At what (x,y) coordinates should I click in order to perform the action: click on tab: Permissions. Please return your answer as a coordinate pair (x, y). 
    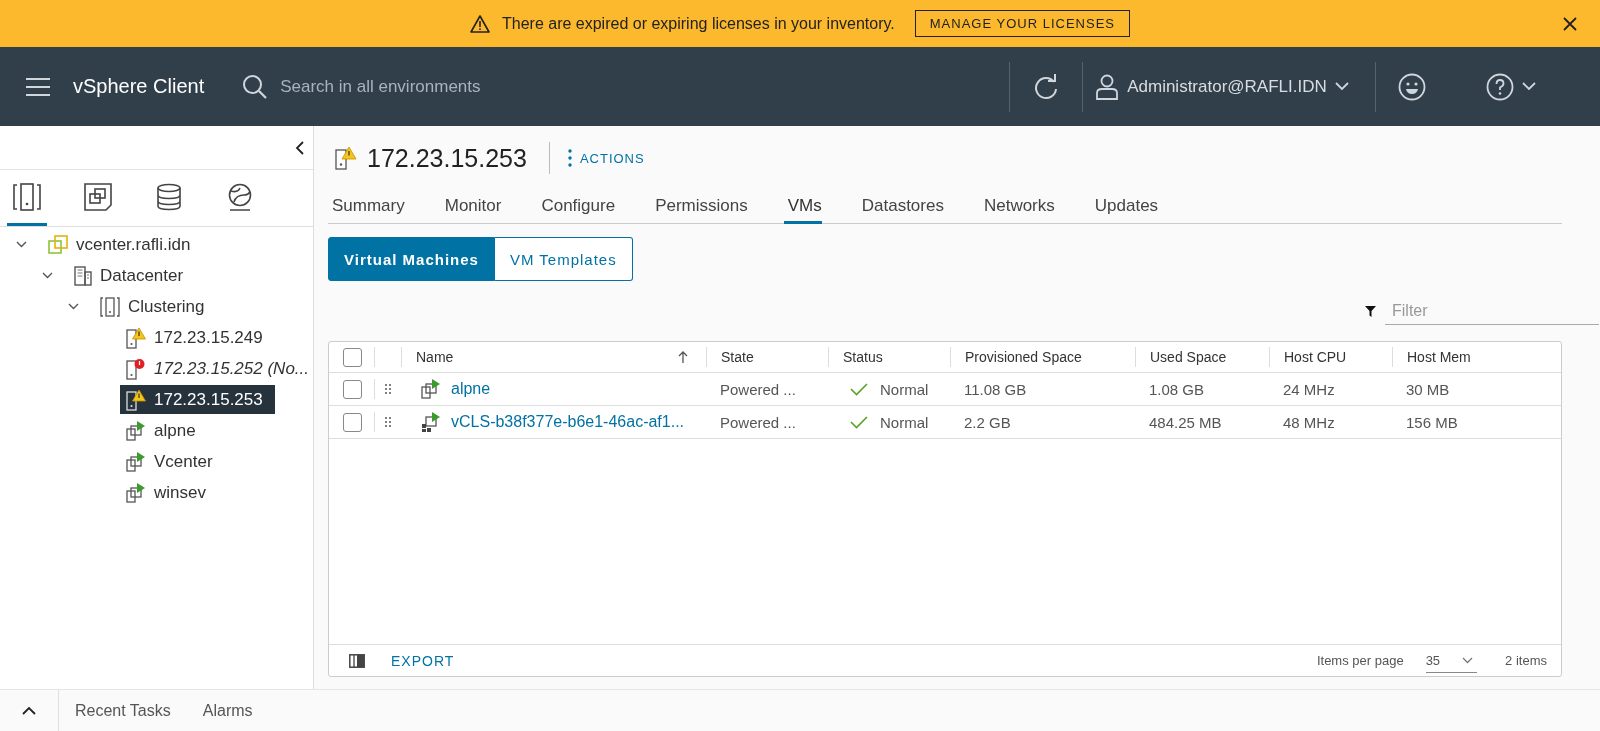
    Looking at the image, I should click on (699, 207).